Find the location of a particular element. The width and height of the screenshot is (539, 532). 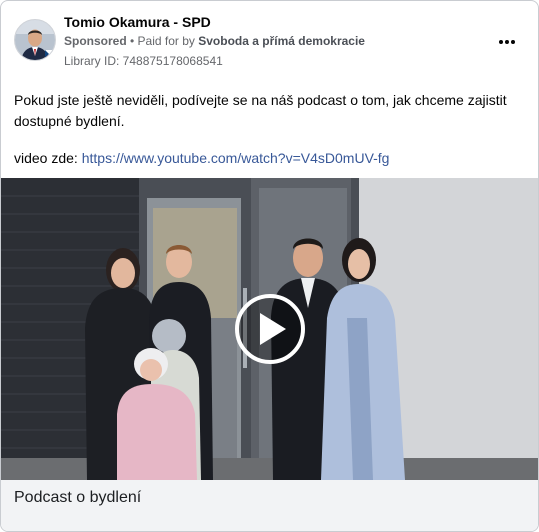

link-caption-bar: Podcast o bydlení is located at coordinates (269, 505).